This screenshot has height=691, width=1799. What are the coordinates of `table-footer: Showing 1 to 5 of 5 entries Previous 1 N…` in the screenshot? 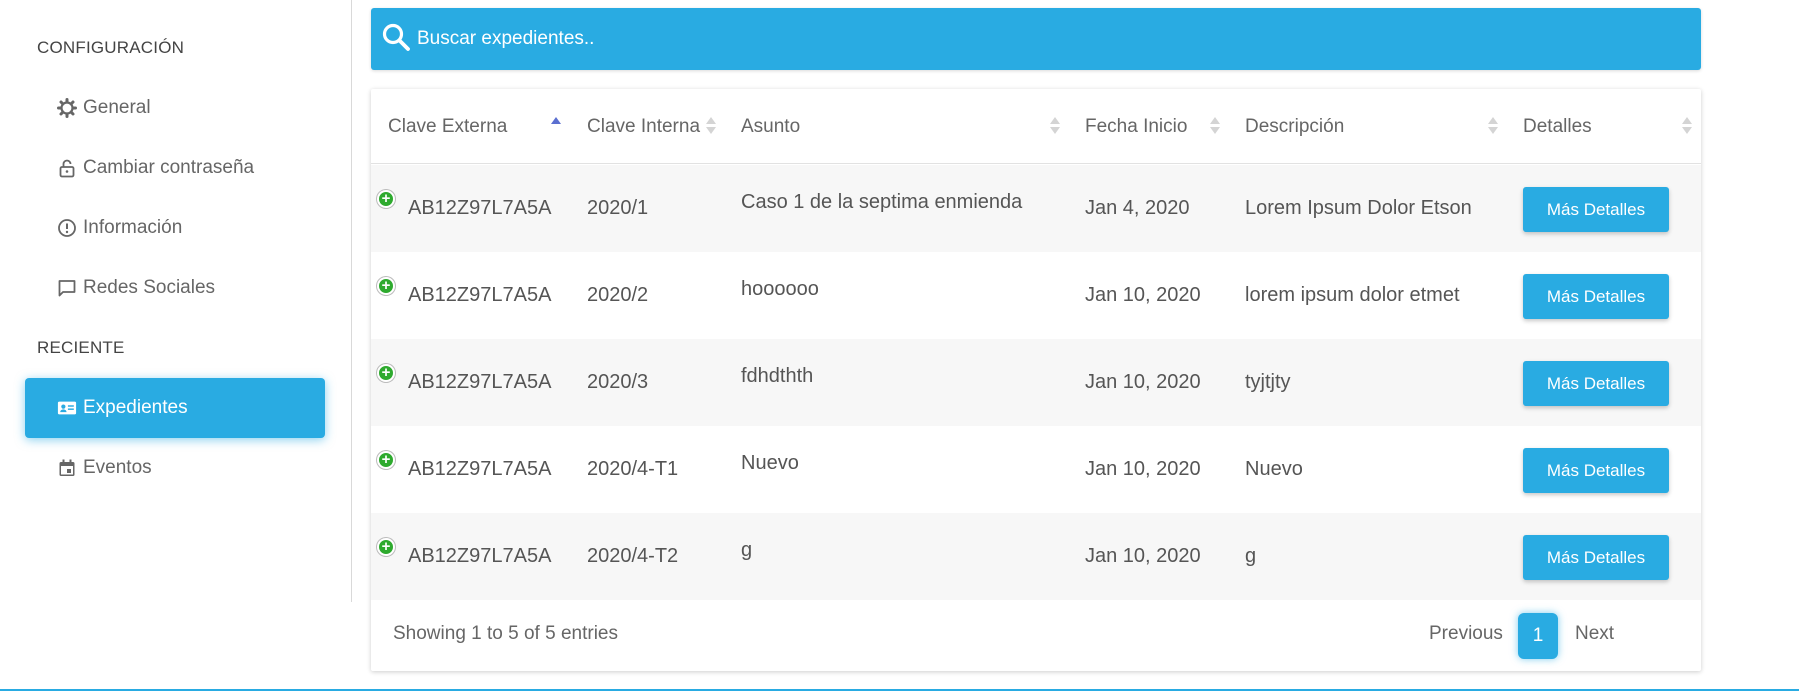 It's located at (1036, 635).